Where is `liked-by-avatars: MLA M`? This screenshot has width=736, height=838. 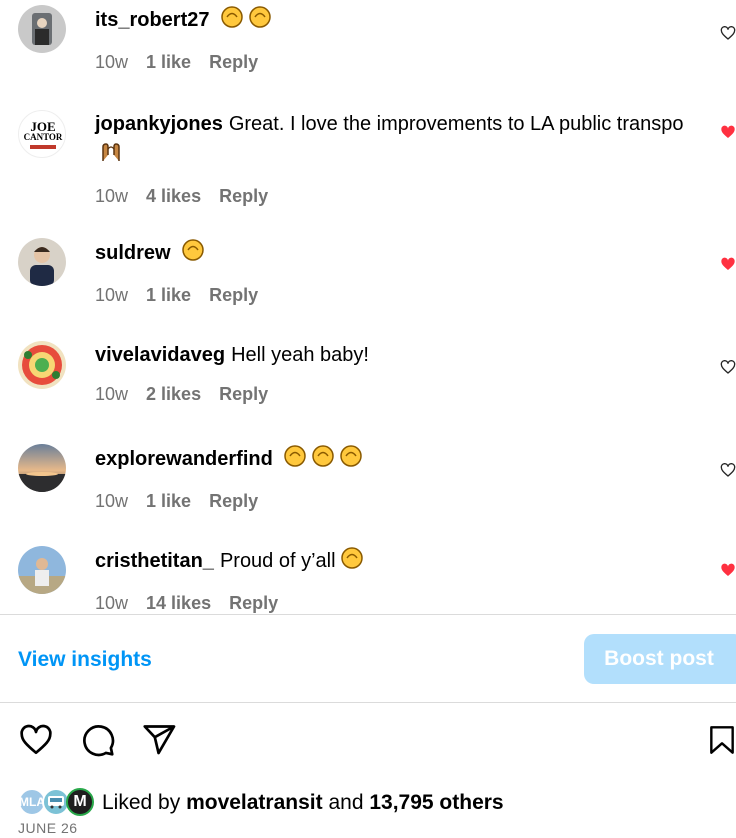
liked-by-avatars: MLA M is located at coordinates (57, 803).